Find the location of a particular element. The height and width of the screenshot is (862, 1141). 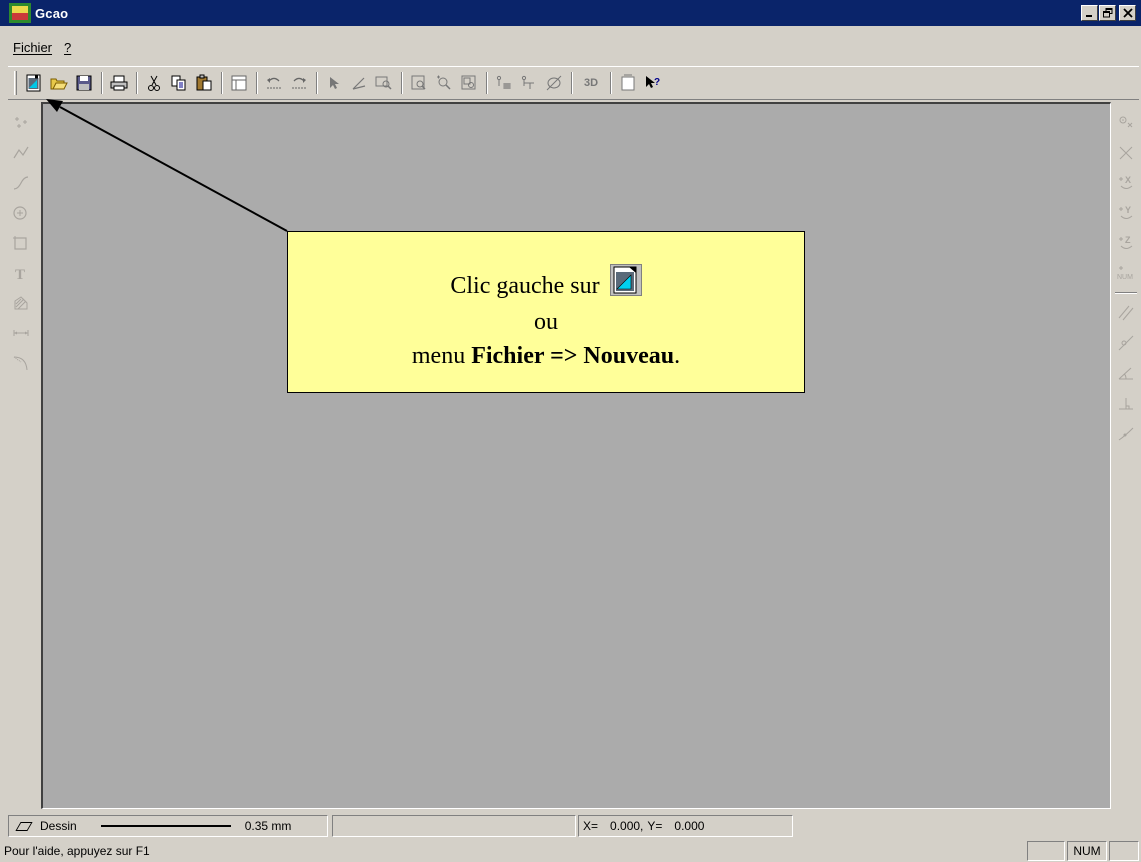

zoom-extents-icon is located at coordinates (469, 83).